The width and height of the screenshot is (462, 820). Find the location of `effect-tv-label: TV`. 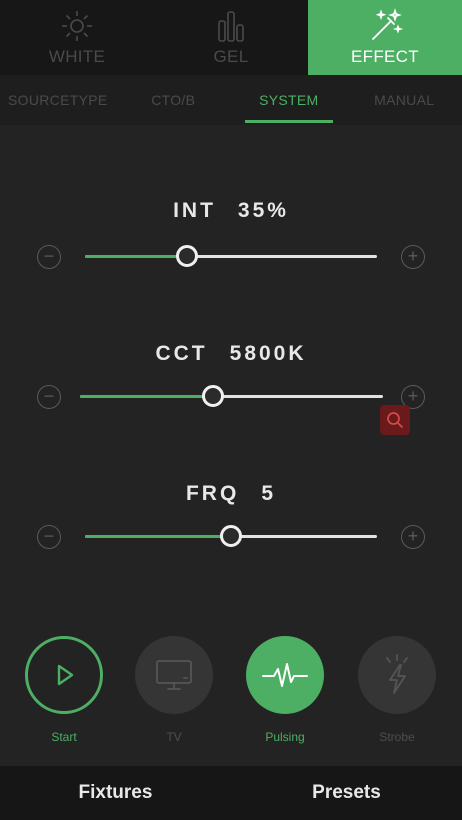

effect-tv-label: TV is located at coordinates (174, 737).